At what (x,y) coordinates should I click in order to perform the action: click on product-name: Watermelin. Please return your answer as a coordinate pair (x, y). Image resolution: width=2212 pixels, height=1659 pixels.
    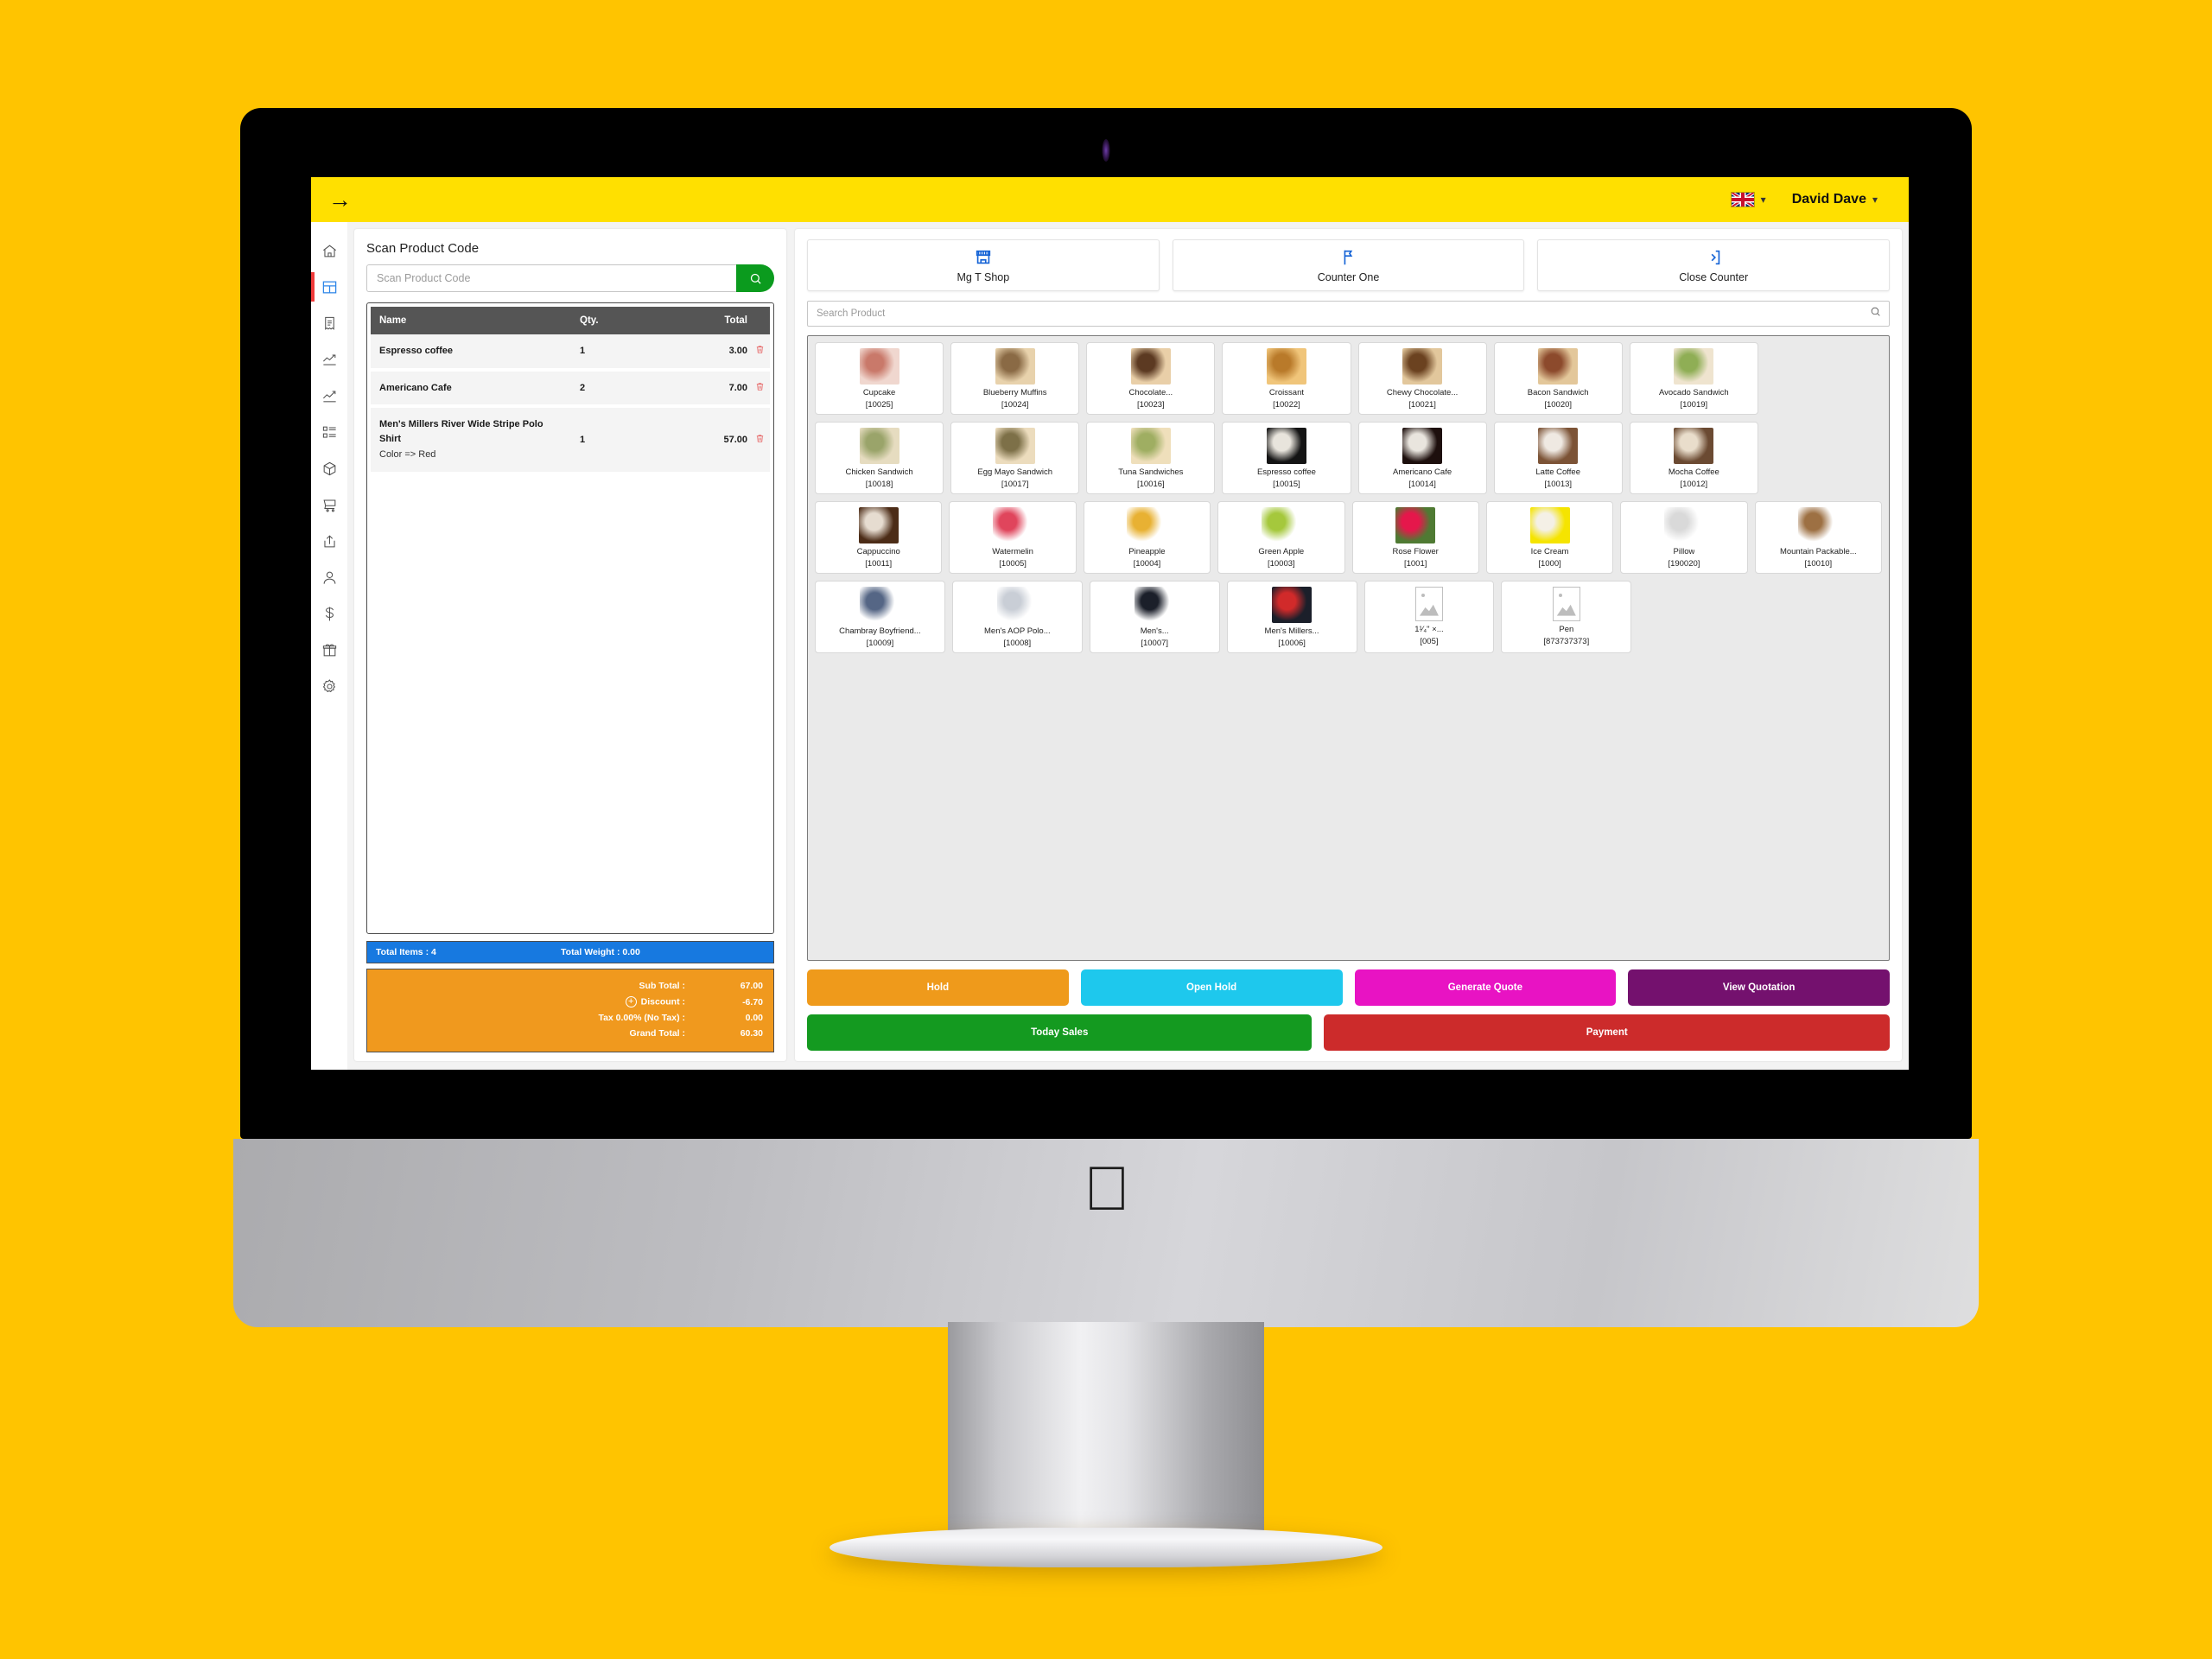
    Looking at the image, I should click on (1013, 551).